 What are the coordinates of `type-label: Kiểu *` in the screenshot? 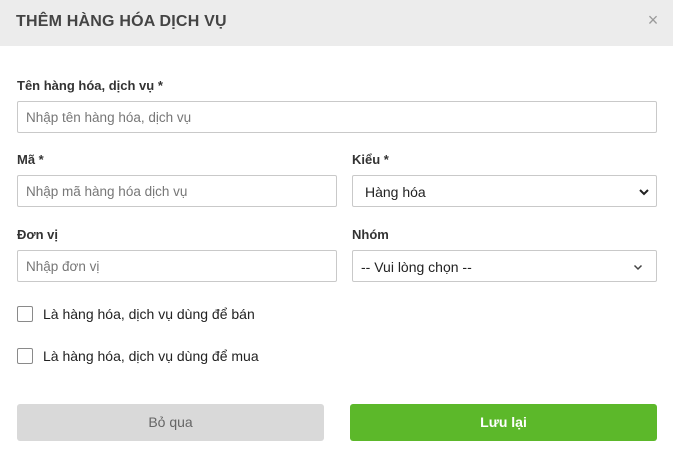 It's located at (370, 159).